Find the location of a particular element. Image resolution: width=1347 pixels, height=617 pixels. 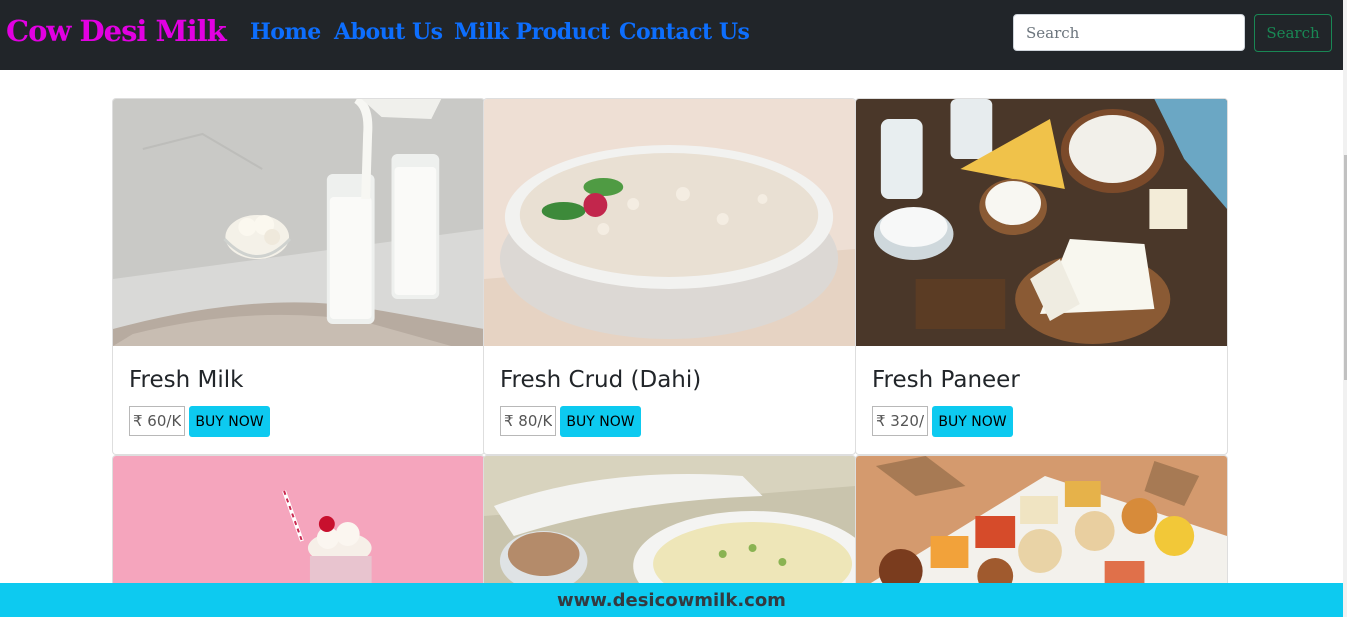

product-image-paneer is located at coordinates (1041, 222).